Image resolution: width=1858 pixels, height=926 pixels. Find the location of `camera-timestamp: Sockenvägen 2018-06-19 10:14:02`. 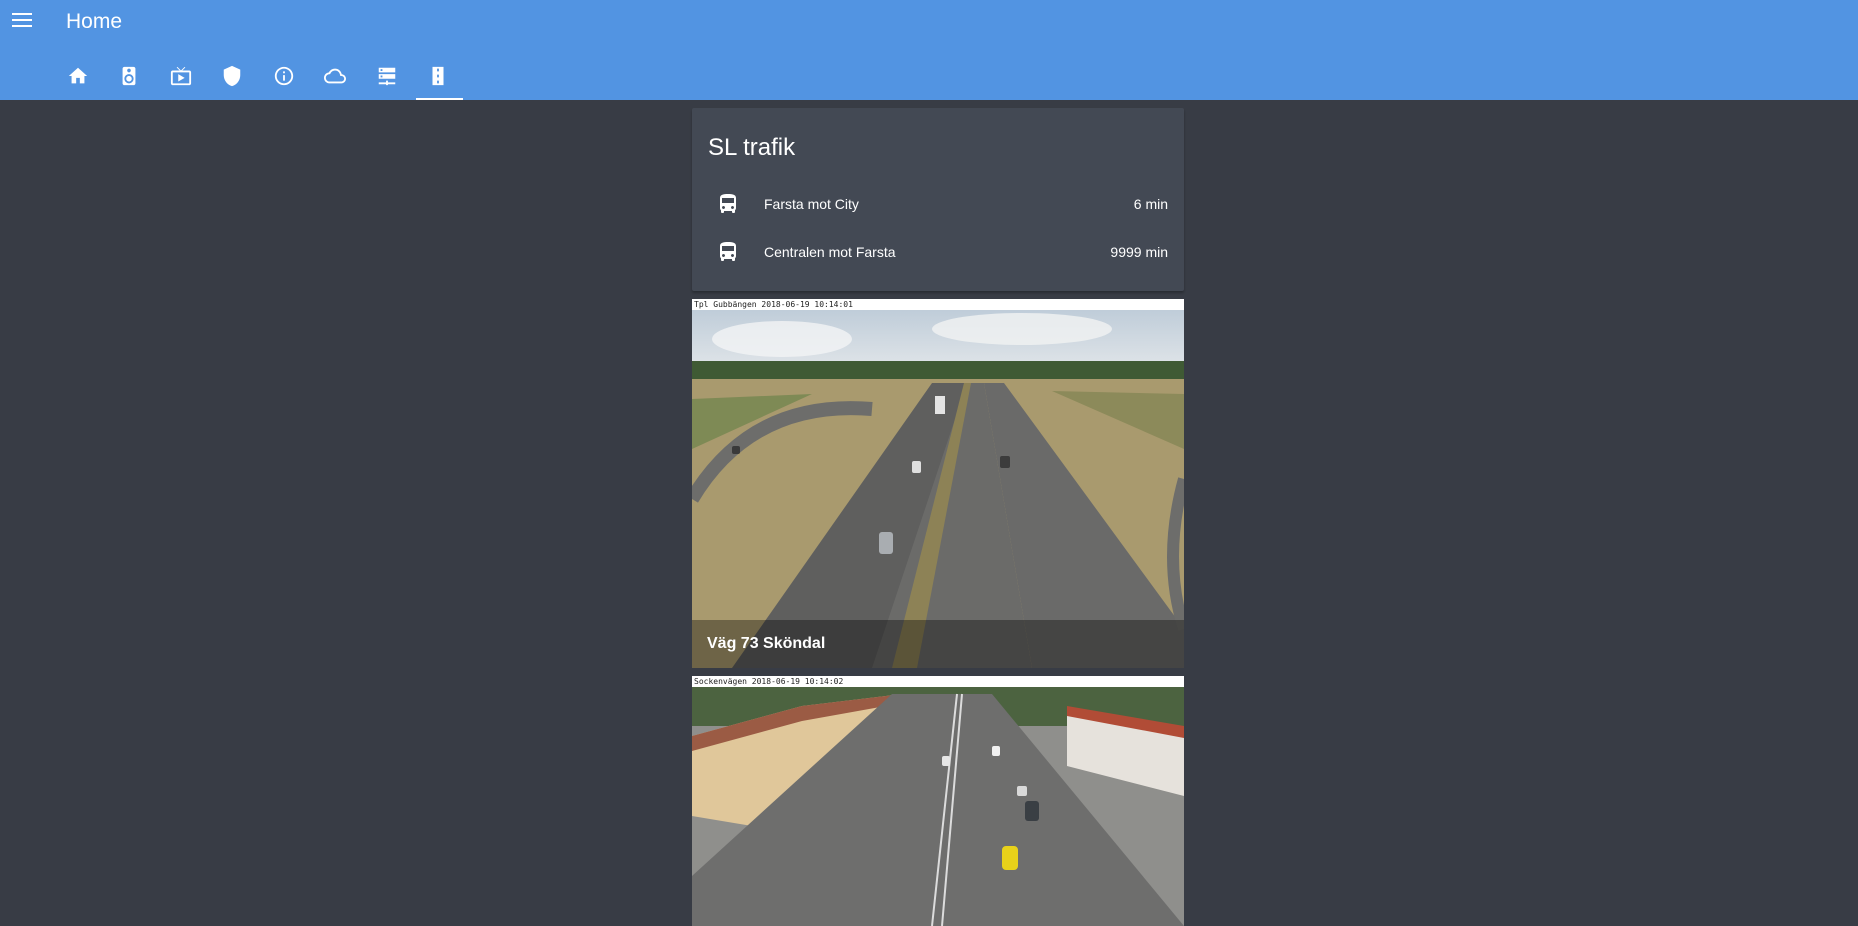

camera-timestamp: Sockenvägen 2018-06-19 10:14:02 is located at coordinates (938, 681).